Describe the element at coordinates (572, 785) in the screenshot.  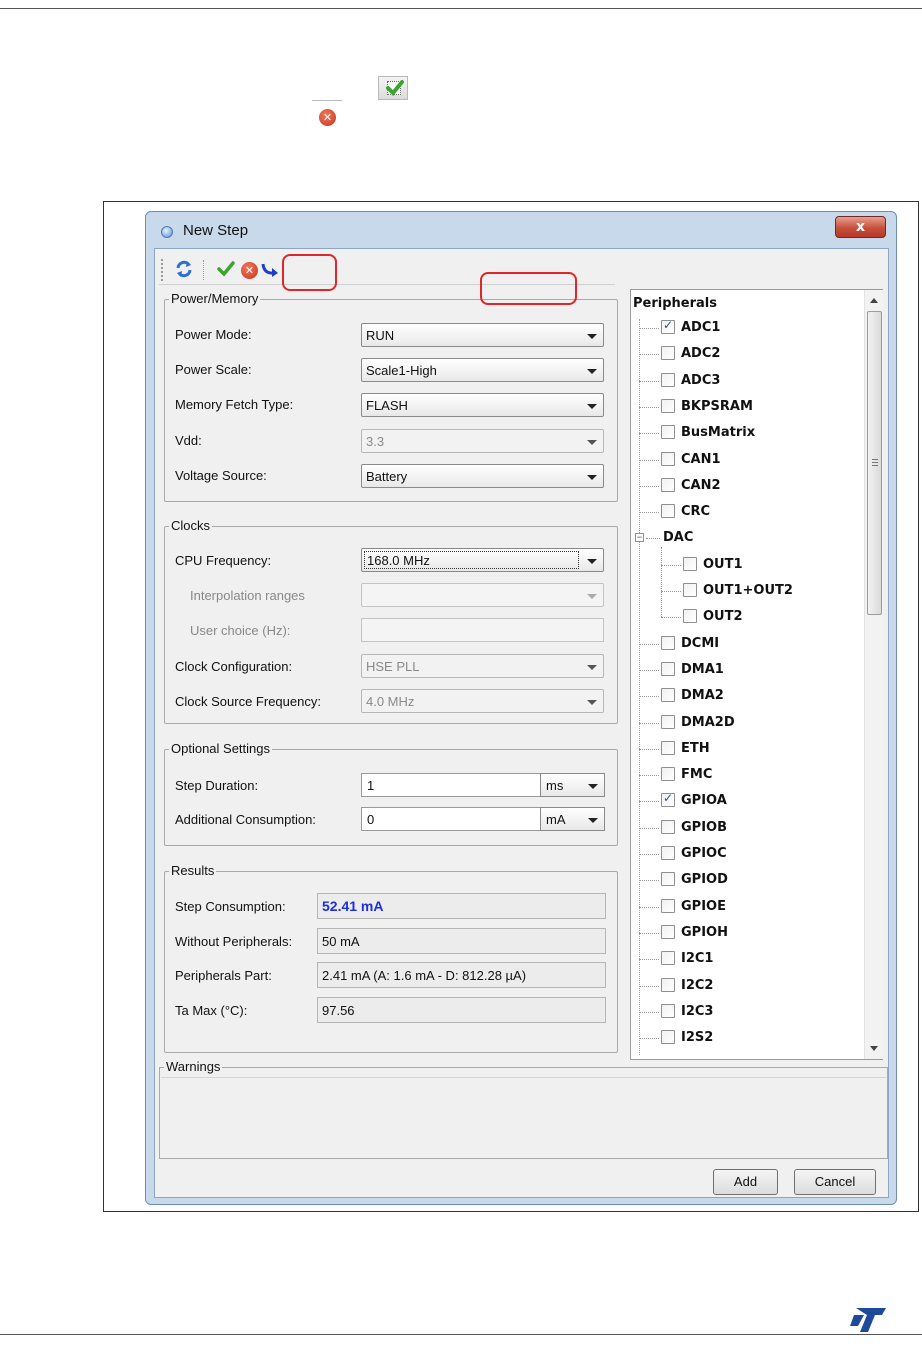
I see `step-duration-unit-select: ms` at that location.